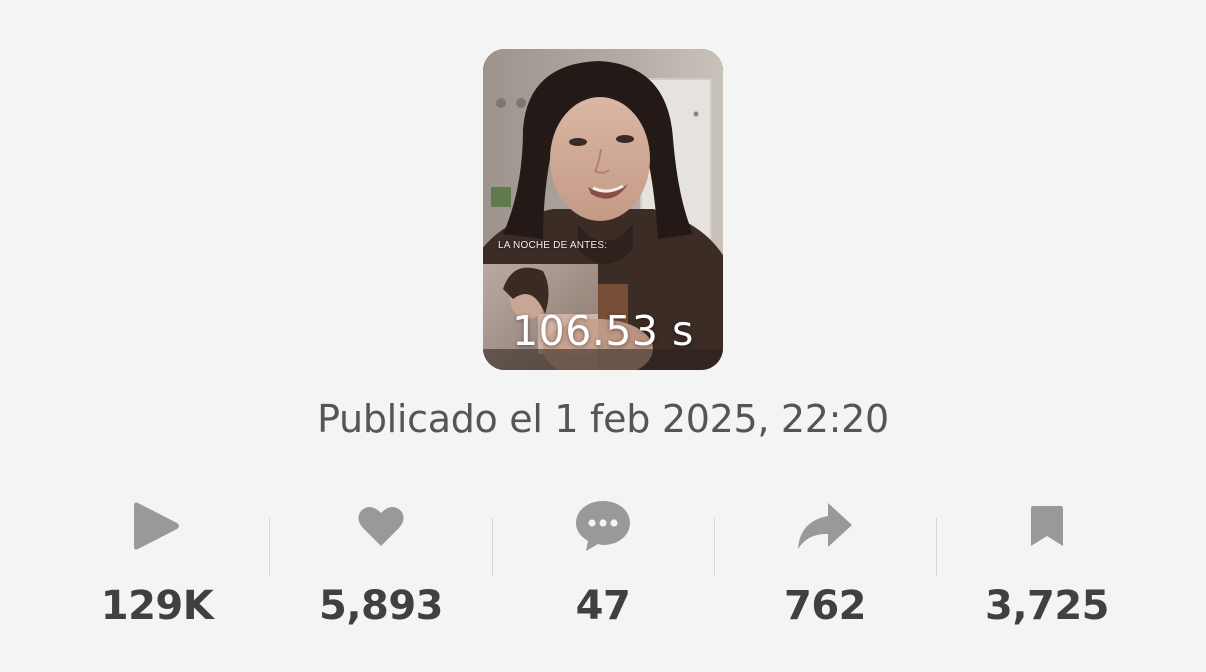  I want to click on saves-count: 3,725, so click(1047, 606).